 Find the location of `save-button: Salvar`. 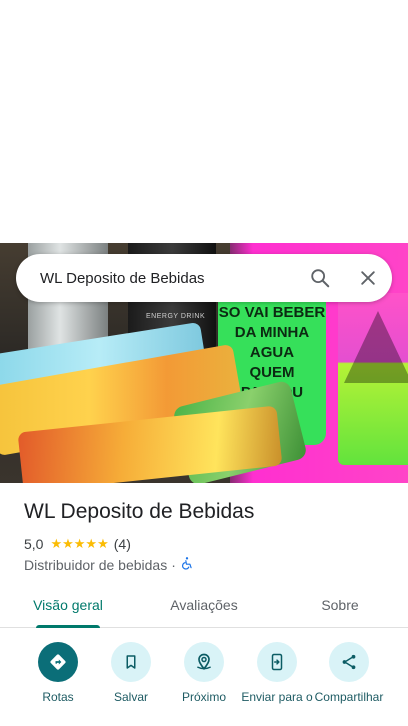

save-button: Salvar is located at coordinates (131, 673).